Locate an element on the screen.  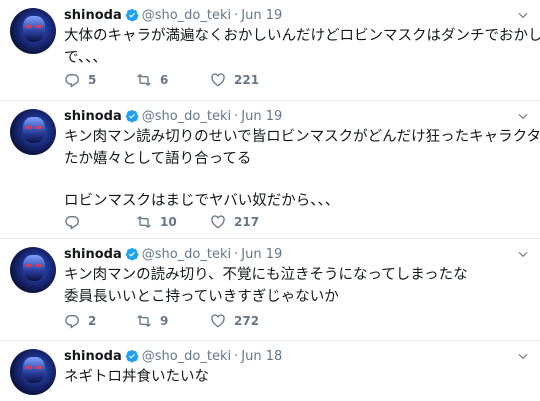
tweet-actions: 5 6 221 is located at coordinates (177, 80).